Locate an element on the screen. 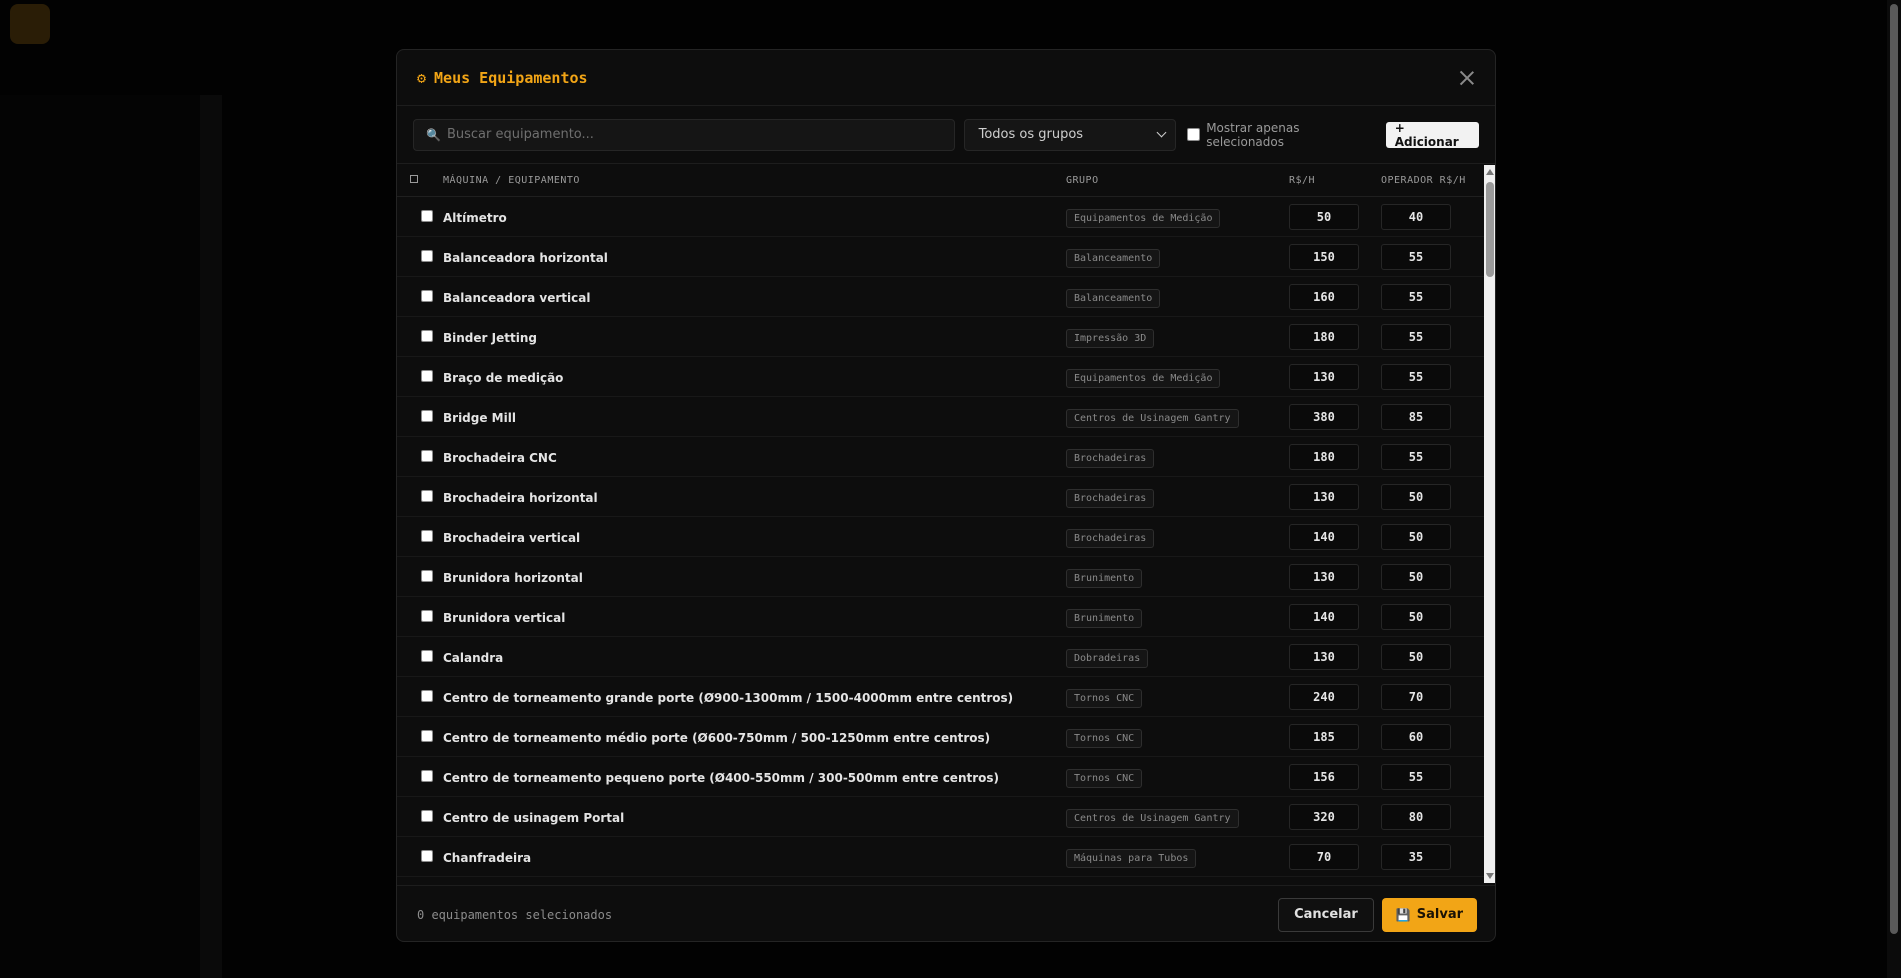  search-box: 🔍 is located at coordinates (684, 134).